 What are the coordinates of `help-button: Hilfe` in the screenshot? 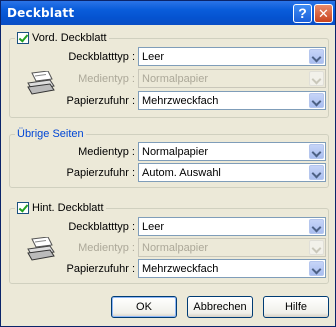 It's located at (296, 307).